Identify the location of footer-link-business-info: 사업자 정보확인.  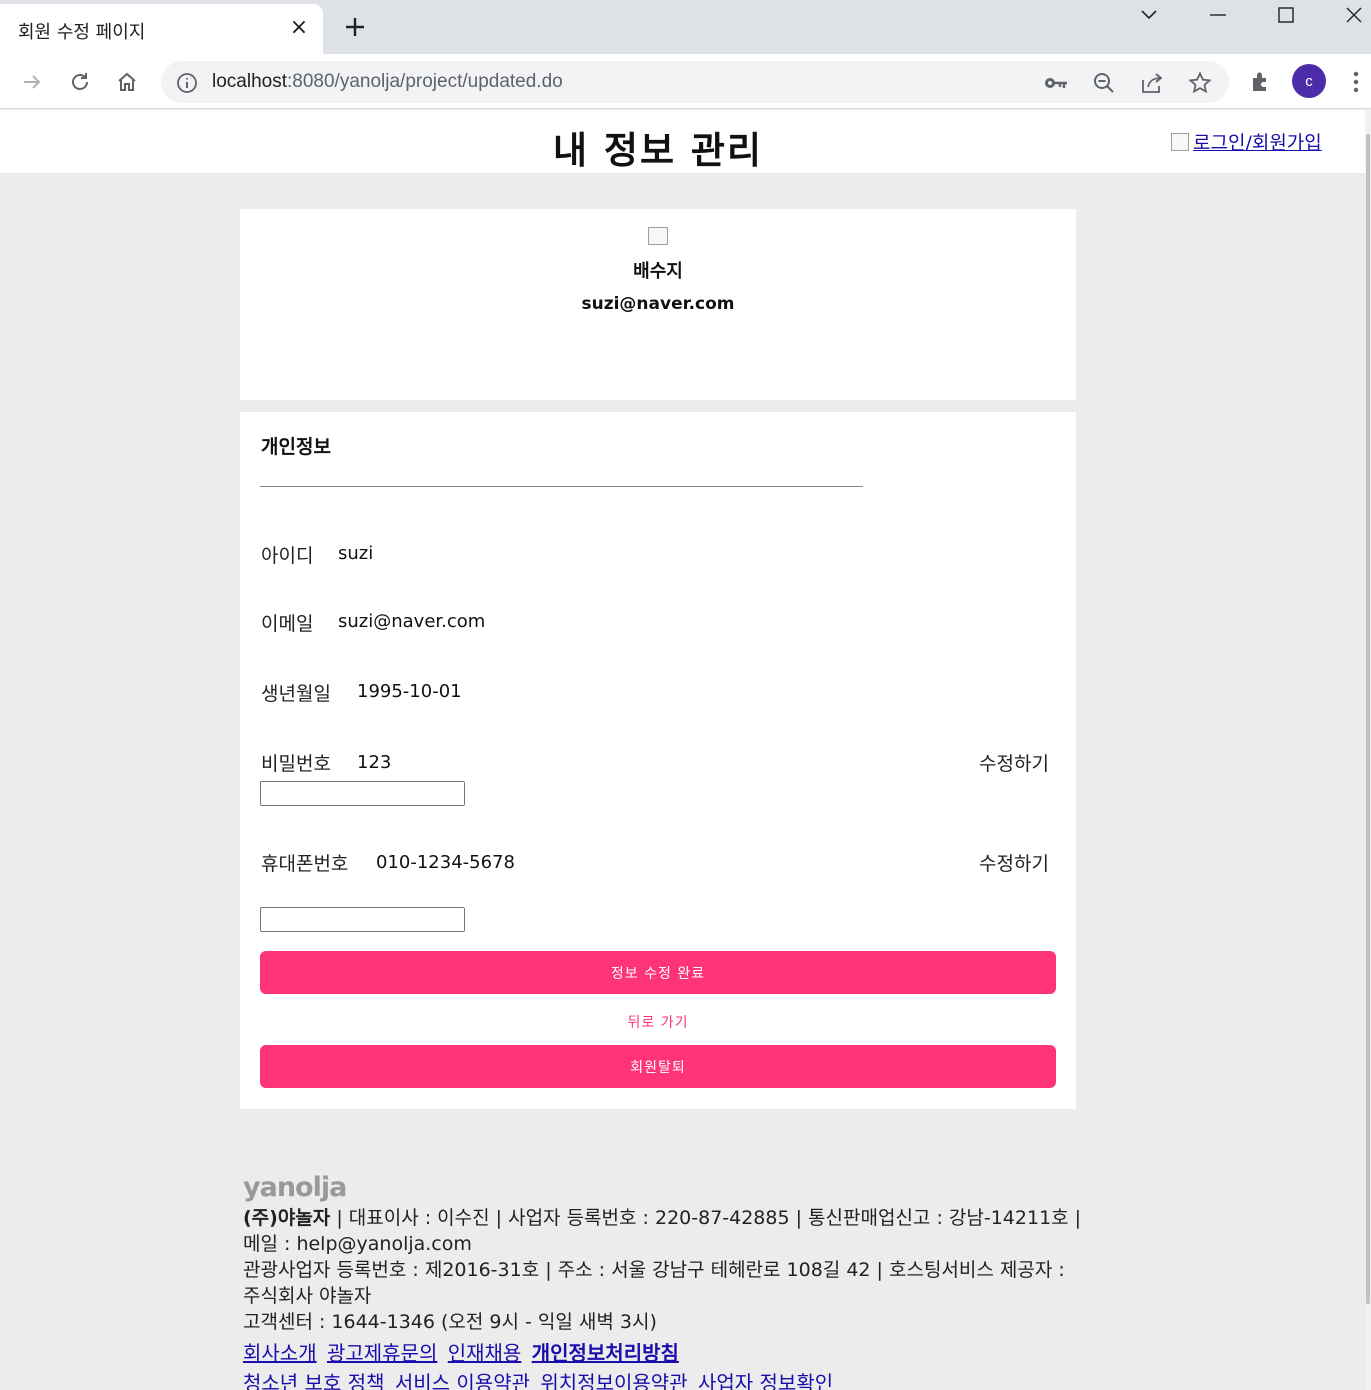
(765, 1380).